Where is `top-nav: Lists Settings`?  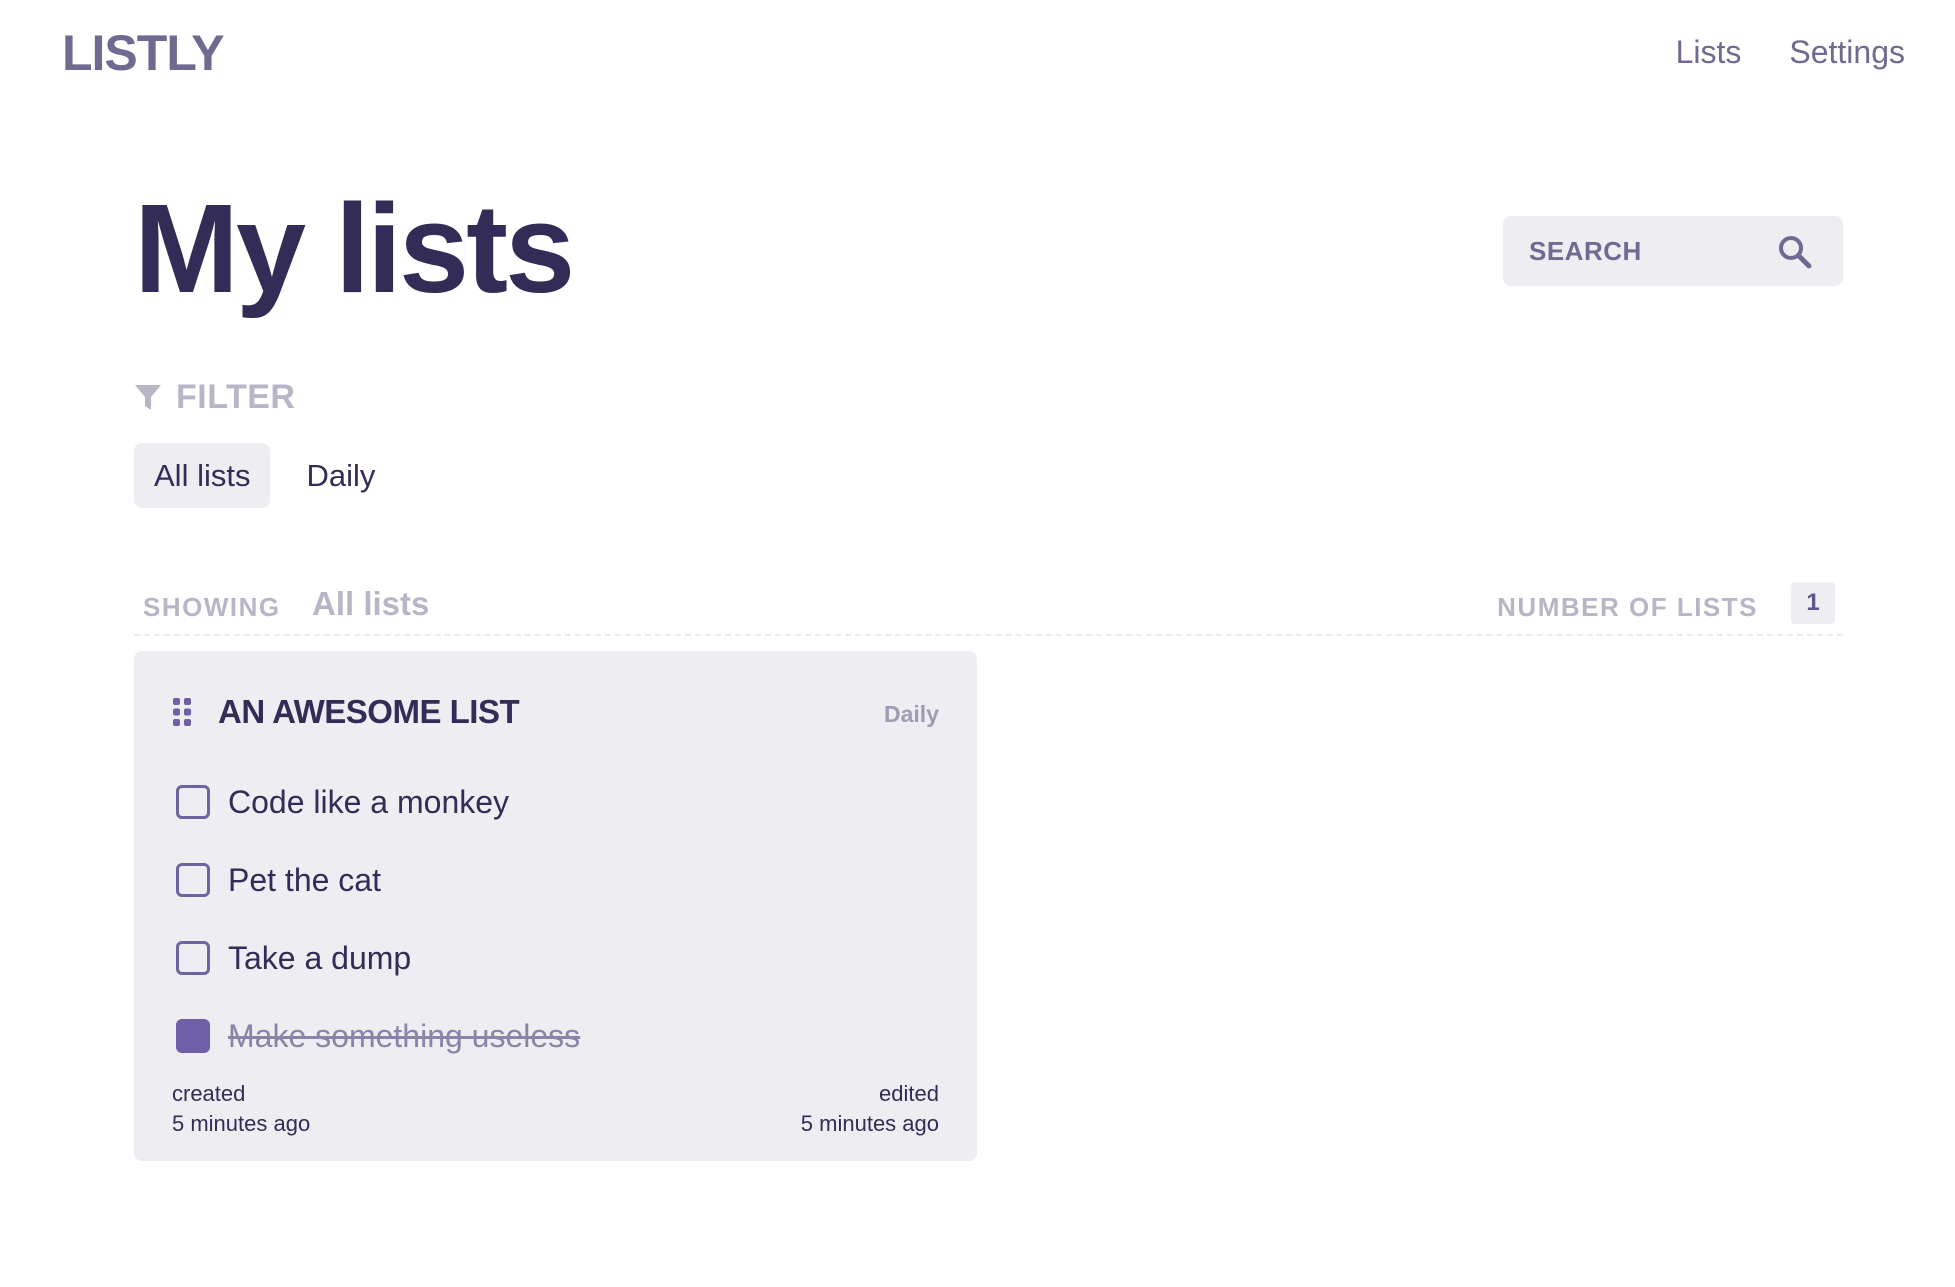
top-nav: Lists Settings is located at coordinates (1790, 52).